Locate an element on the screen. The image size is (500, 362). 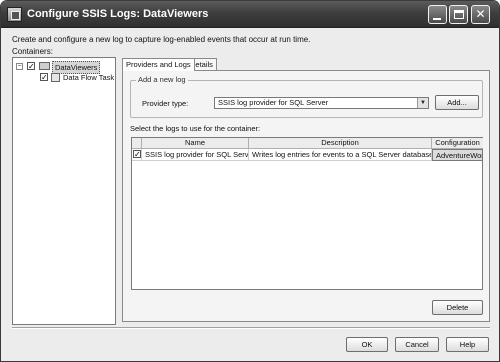
log-enabled-checkbox: ✓ is located at coordinates (137, 154).